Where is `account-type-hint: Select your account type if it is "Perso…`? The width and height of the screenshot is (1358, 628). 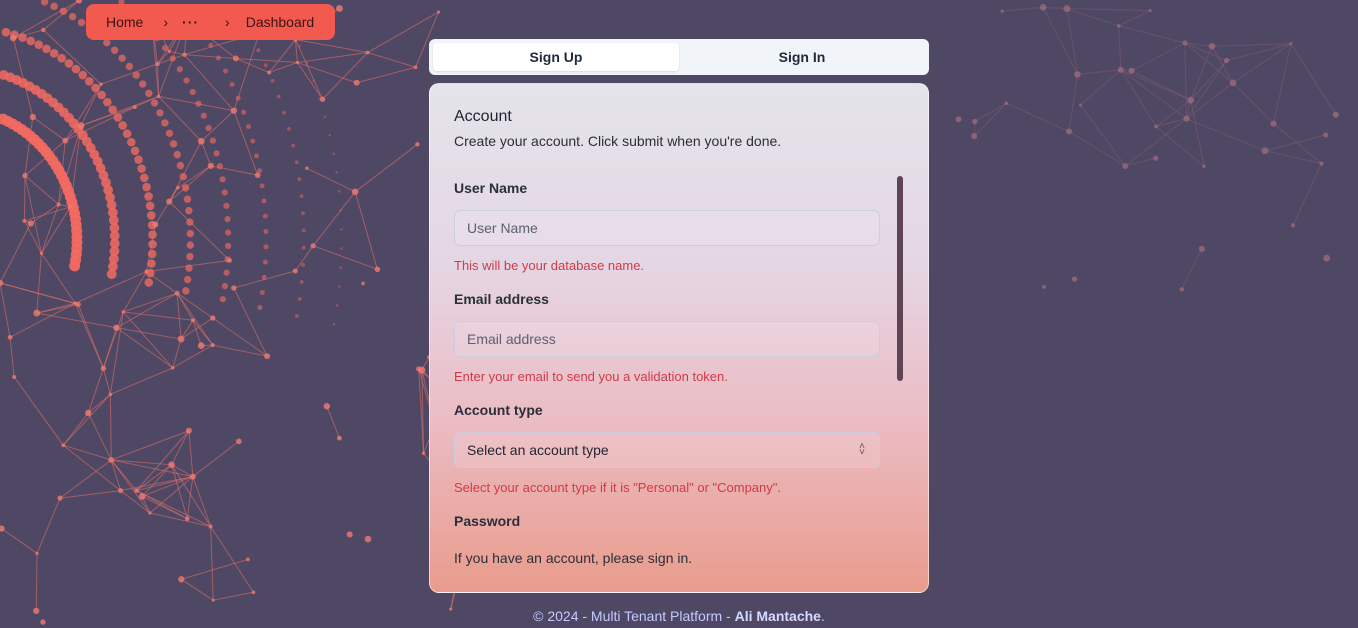
account-type-hint: Select your account type if it is "Perso… is located at coordinates (617, 487).